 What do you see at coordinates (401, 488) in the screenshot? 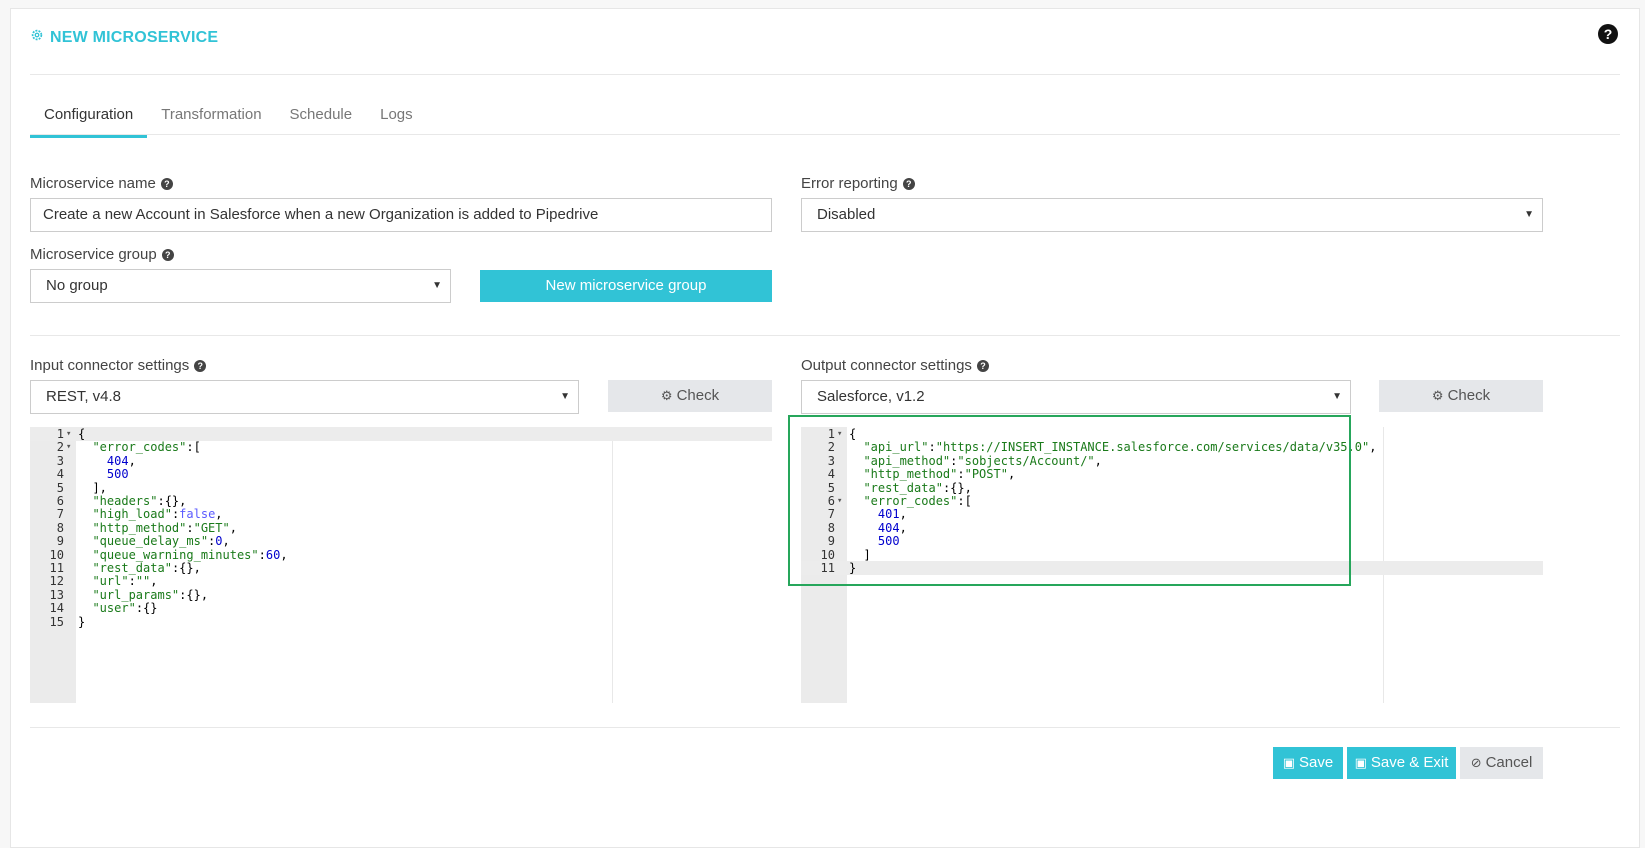
I see `code-line: 5 ],` at bounding box center [401, 488].